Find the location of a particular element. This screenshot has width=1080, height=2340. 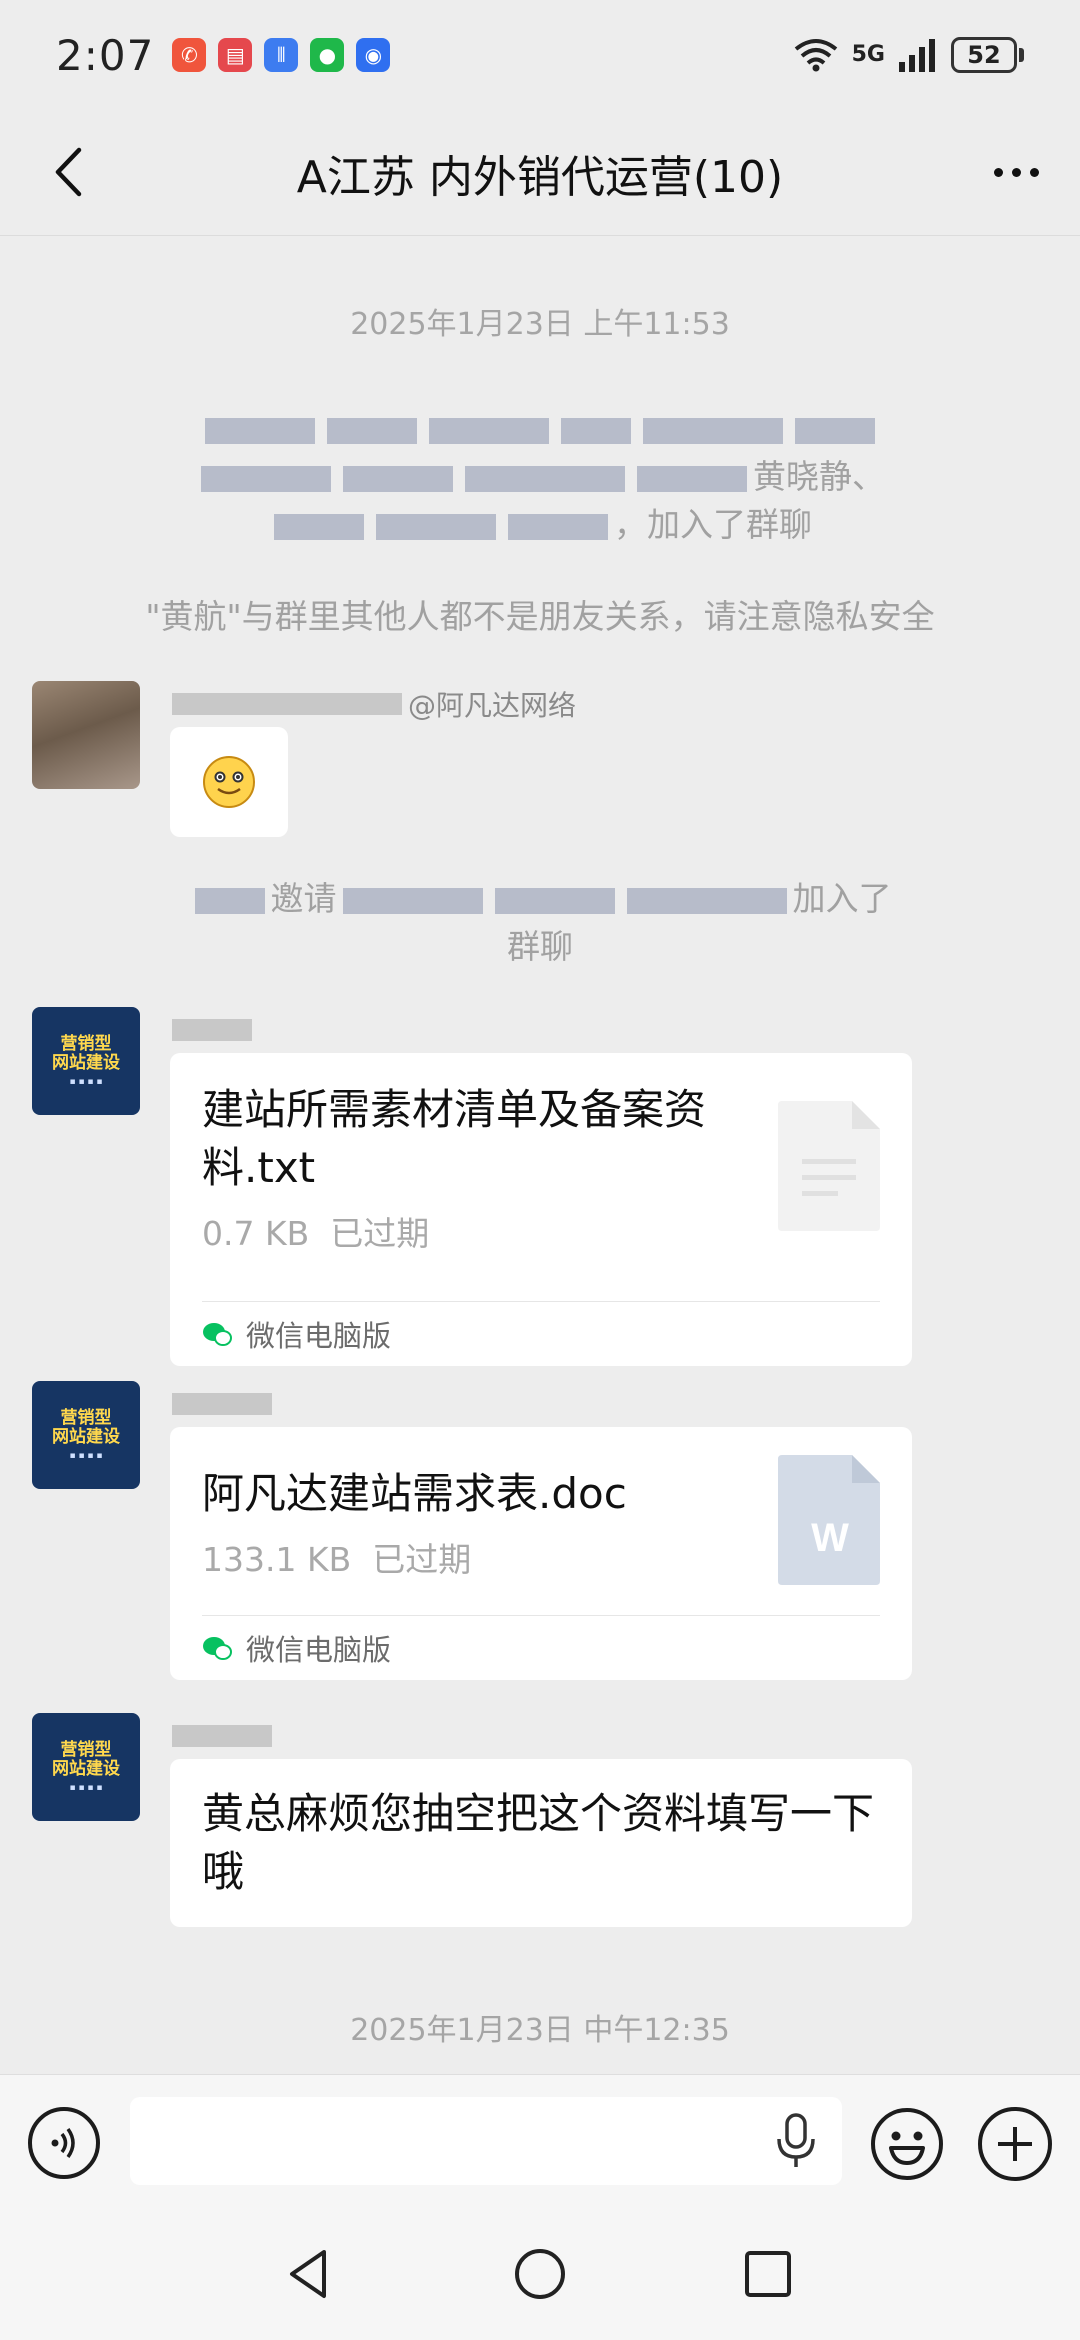

invite-notice: 邀请 加入了 群聊 is located at coordinates (540, 923).